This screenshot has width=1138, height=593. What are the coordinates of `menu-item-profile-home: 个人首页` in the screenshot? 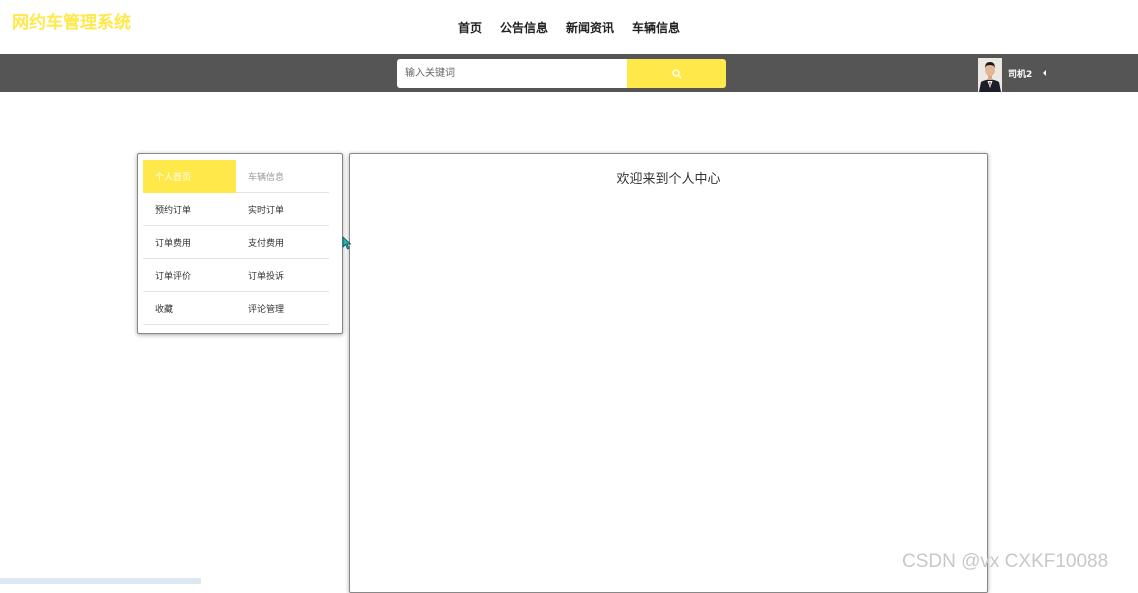 It's located at (189, 176).